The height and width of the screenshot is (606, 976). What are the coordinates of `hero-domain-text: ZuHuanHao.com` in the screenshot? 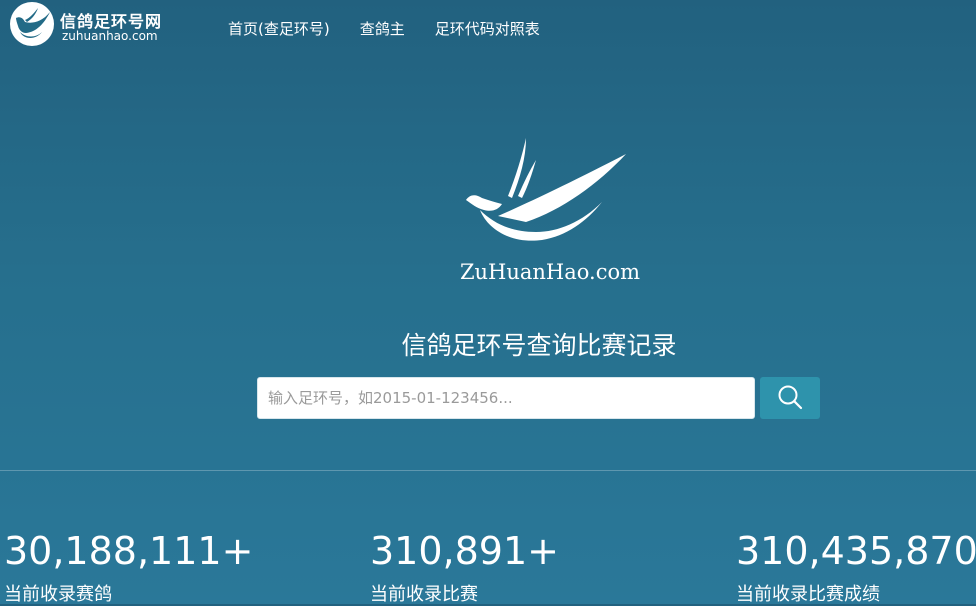 It's located at (550, 272).